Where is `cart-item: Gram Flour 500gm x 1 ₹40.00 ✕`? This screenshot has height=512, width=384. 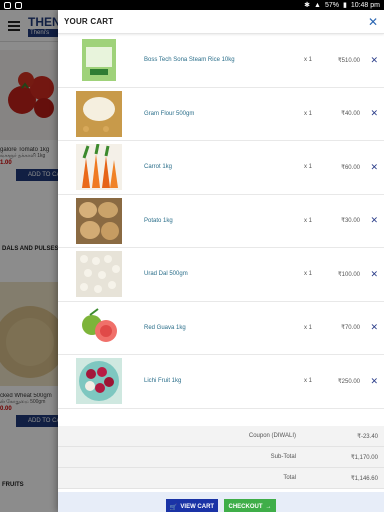
cart-item: Gram Flour 500gm x 1 ₹40.00 ✕ is located at coordinates (221, 114).